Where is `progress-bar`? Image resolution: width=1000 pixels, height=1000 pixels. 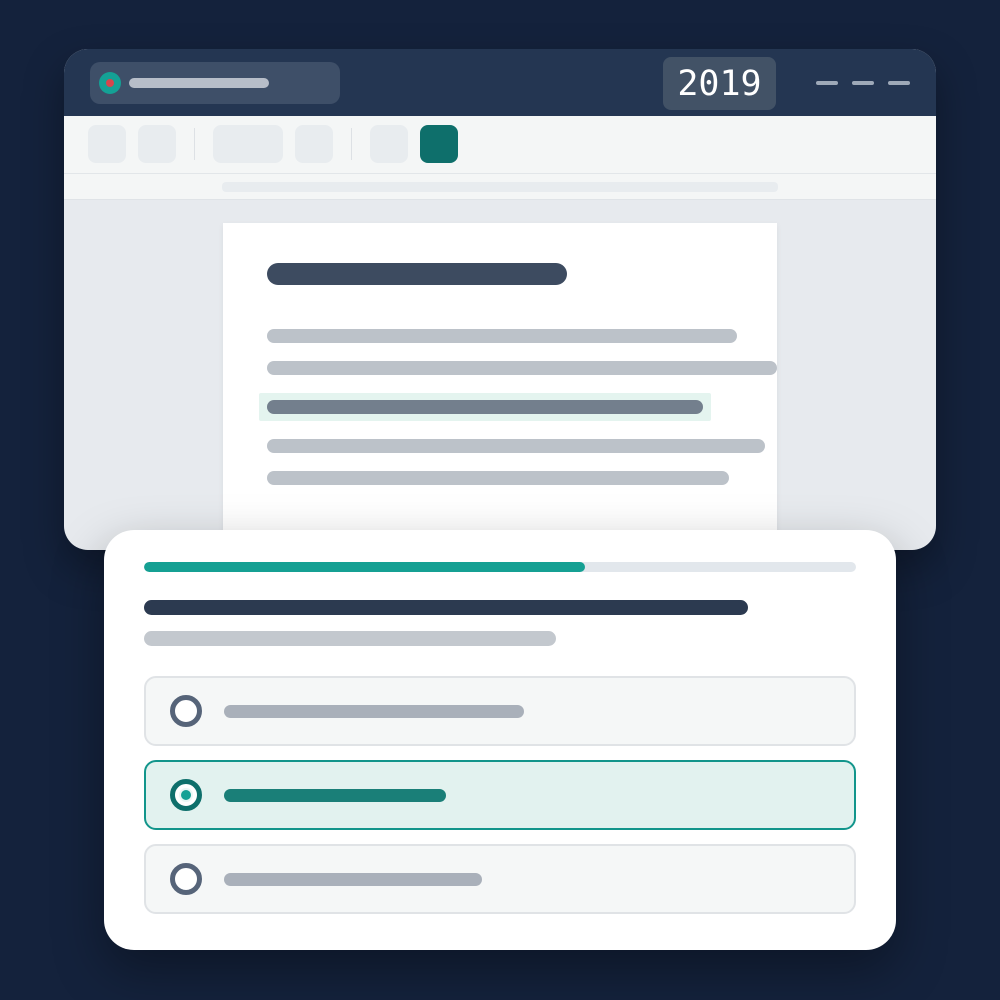
progress-bar is located at coordinates (500, 567).